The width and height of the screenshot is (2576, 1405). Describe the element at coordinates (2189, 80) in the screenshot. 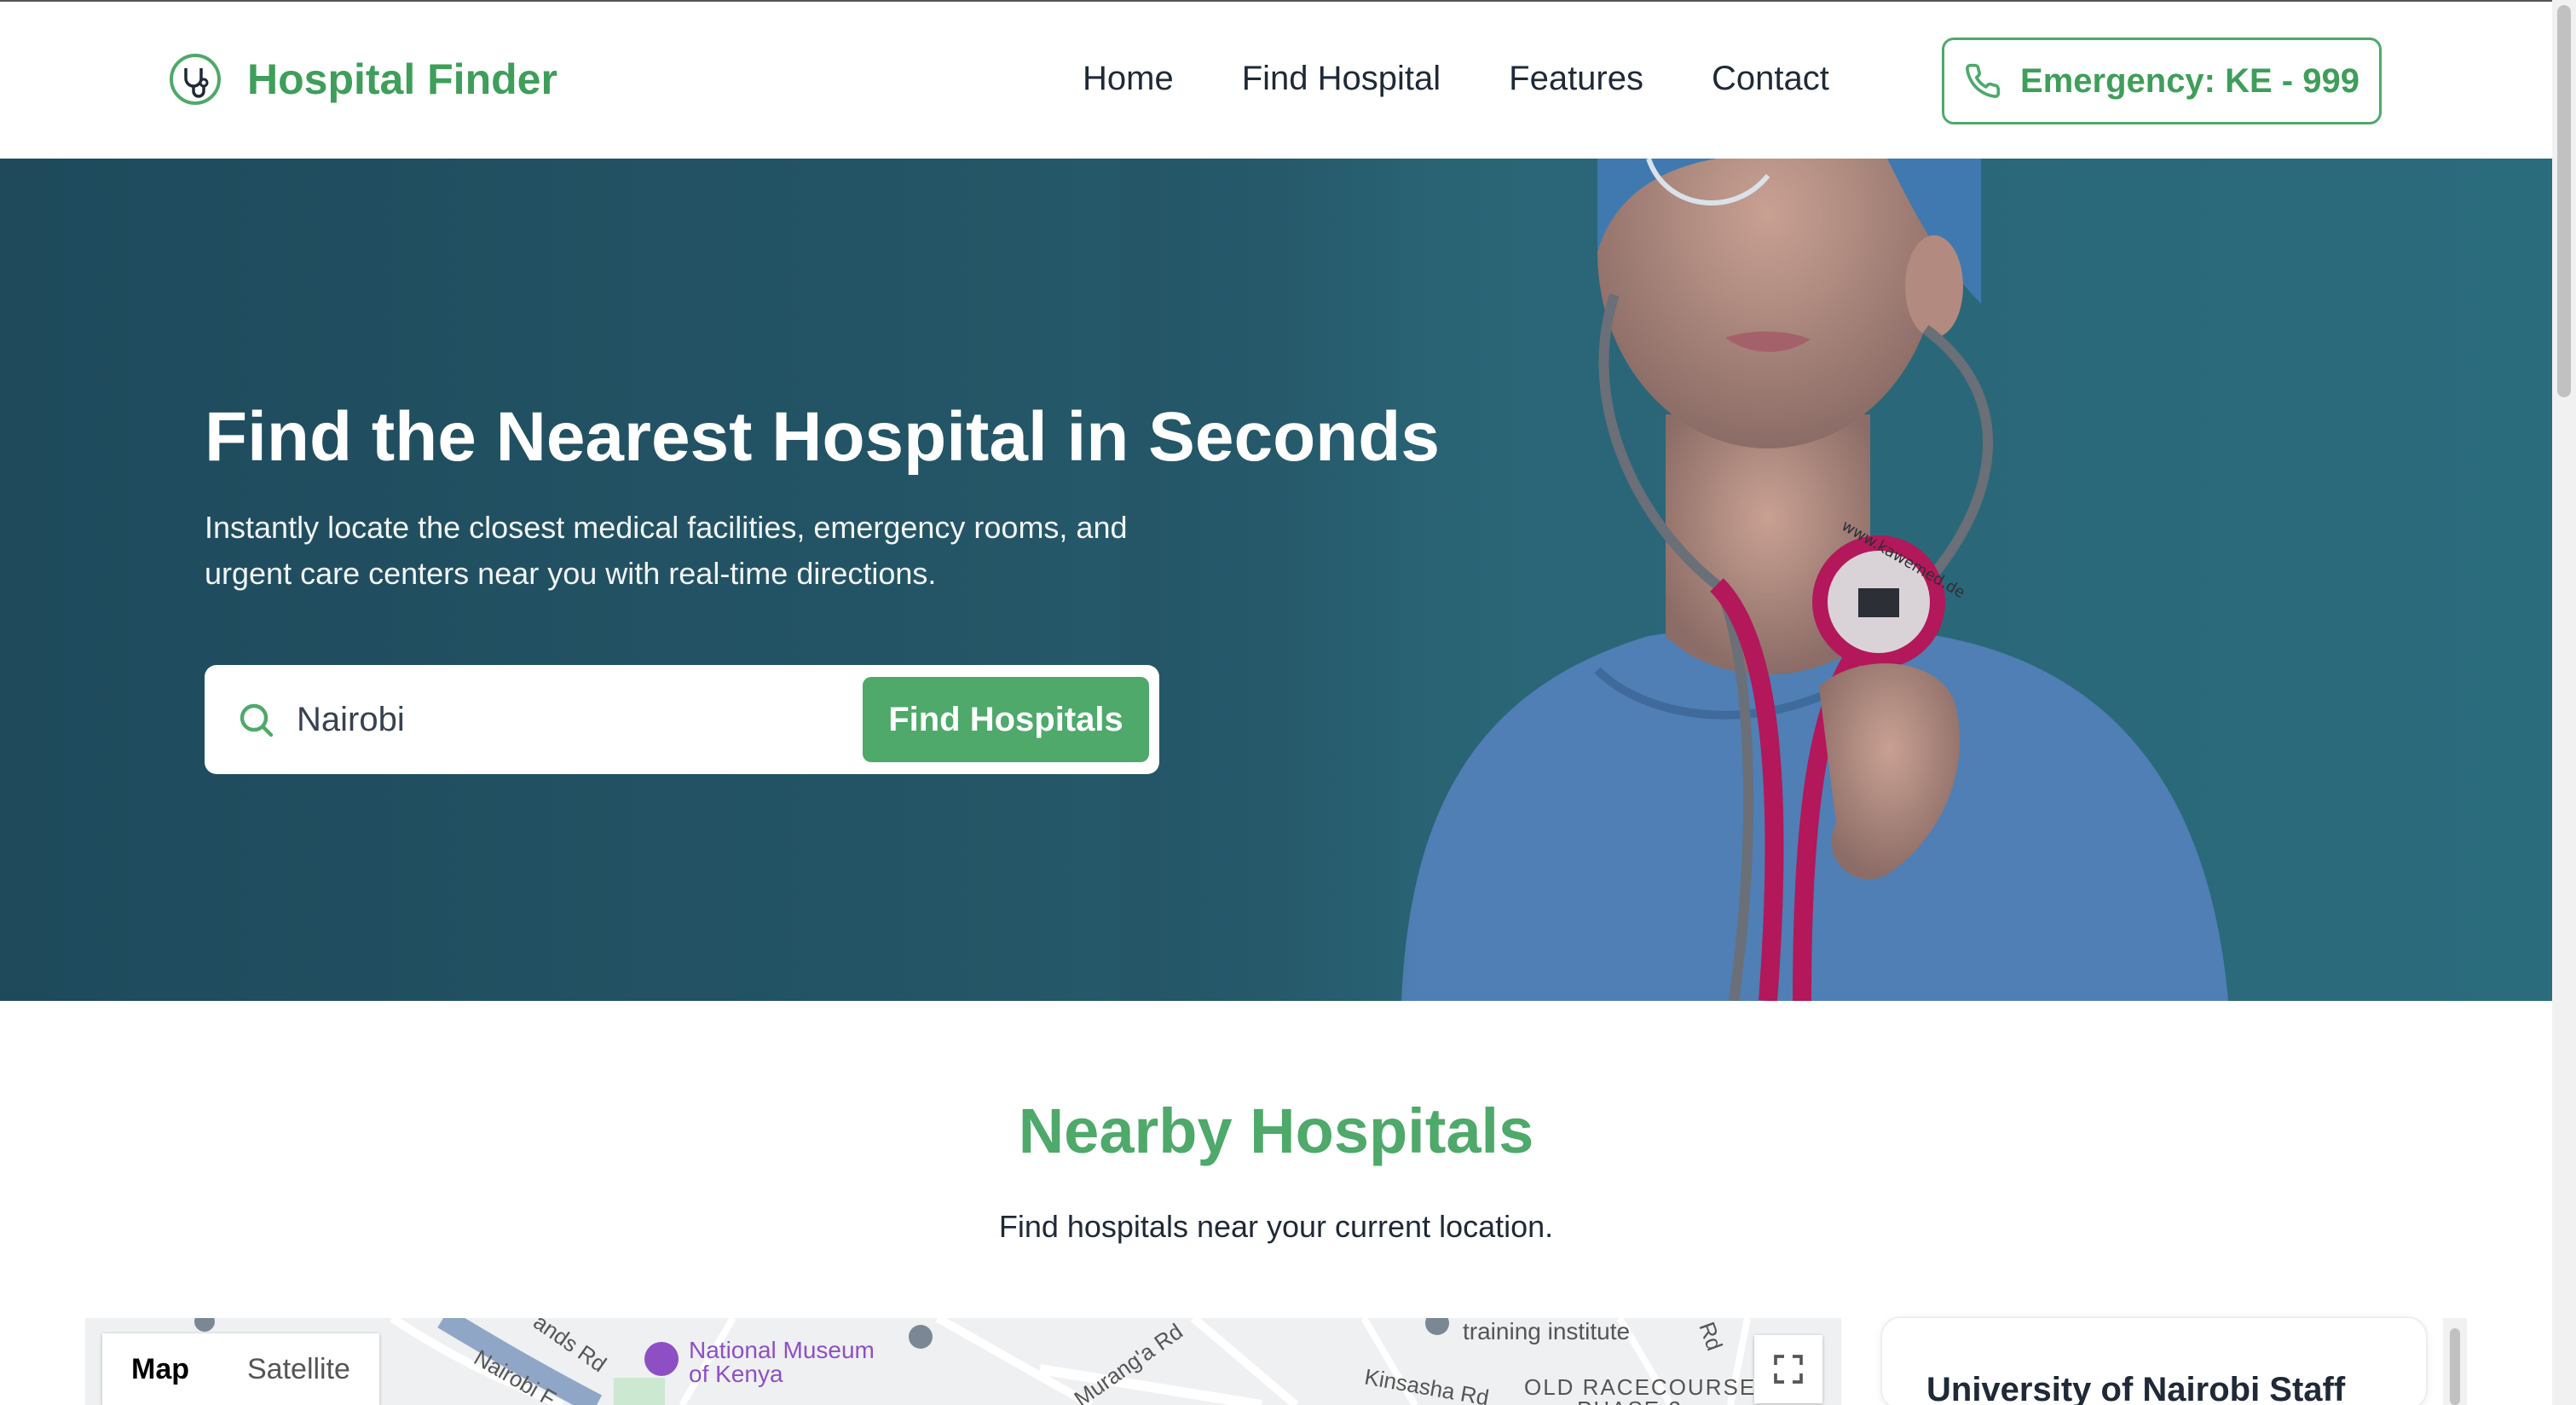

I see `emergency-label: Emergency: KE - 999` at that location.